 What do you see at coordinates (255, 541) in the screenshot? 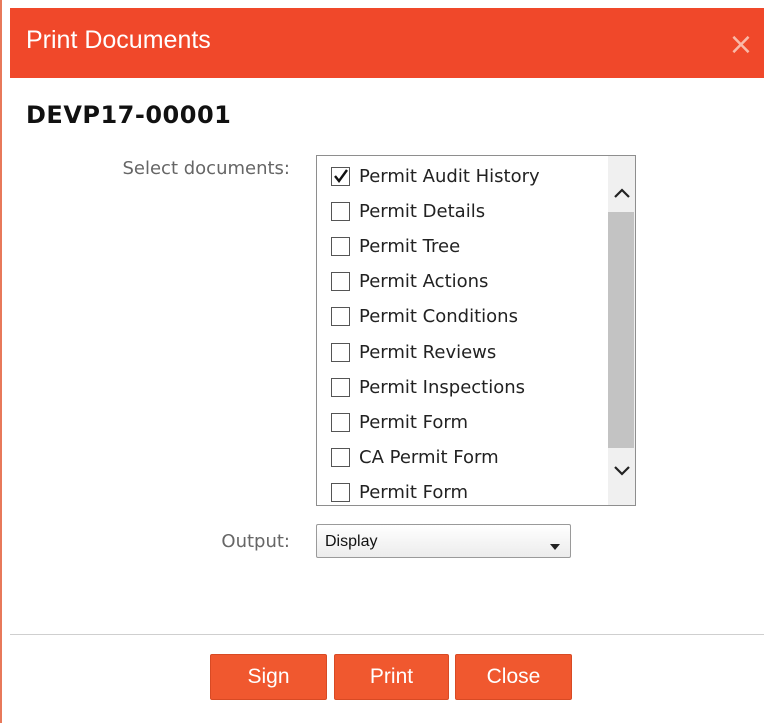
I see `output-label: Output:` at bounding box center [255, 541].